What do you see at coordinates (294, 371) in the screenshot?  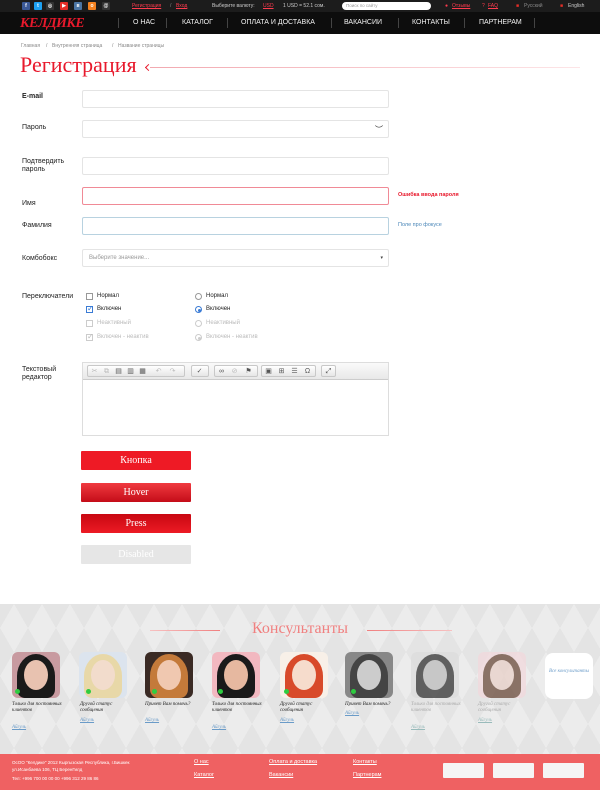 I see `horizontal-line-icon: ☰` at bounding box center [294, 371].